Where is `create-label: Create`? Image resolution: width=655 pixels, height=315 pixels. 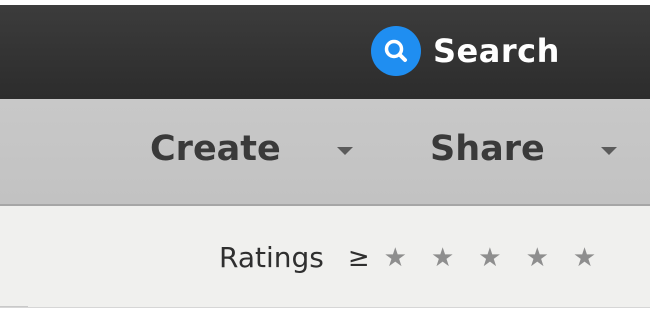 create-label: Create is located at coordinates (215, 149).